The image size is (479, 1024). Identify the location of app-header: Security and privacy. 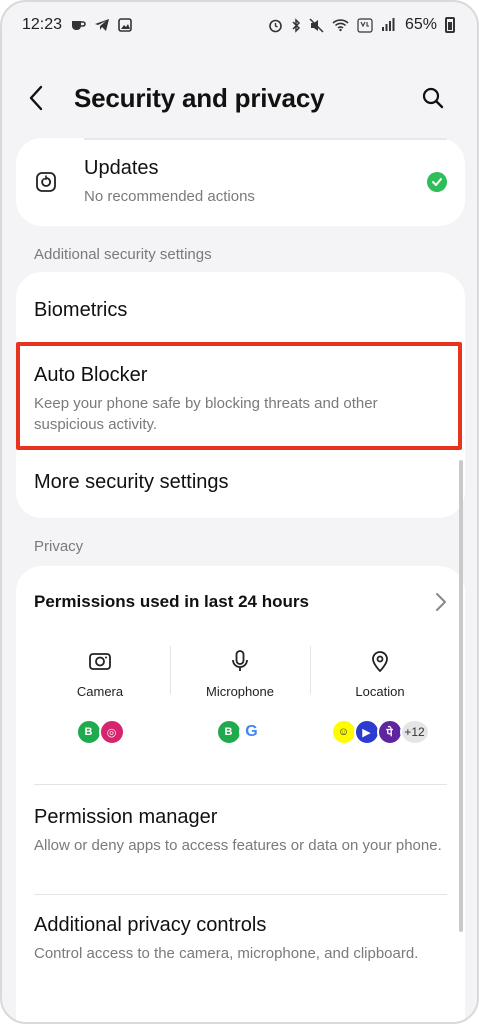
(239, 98).